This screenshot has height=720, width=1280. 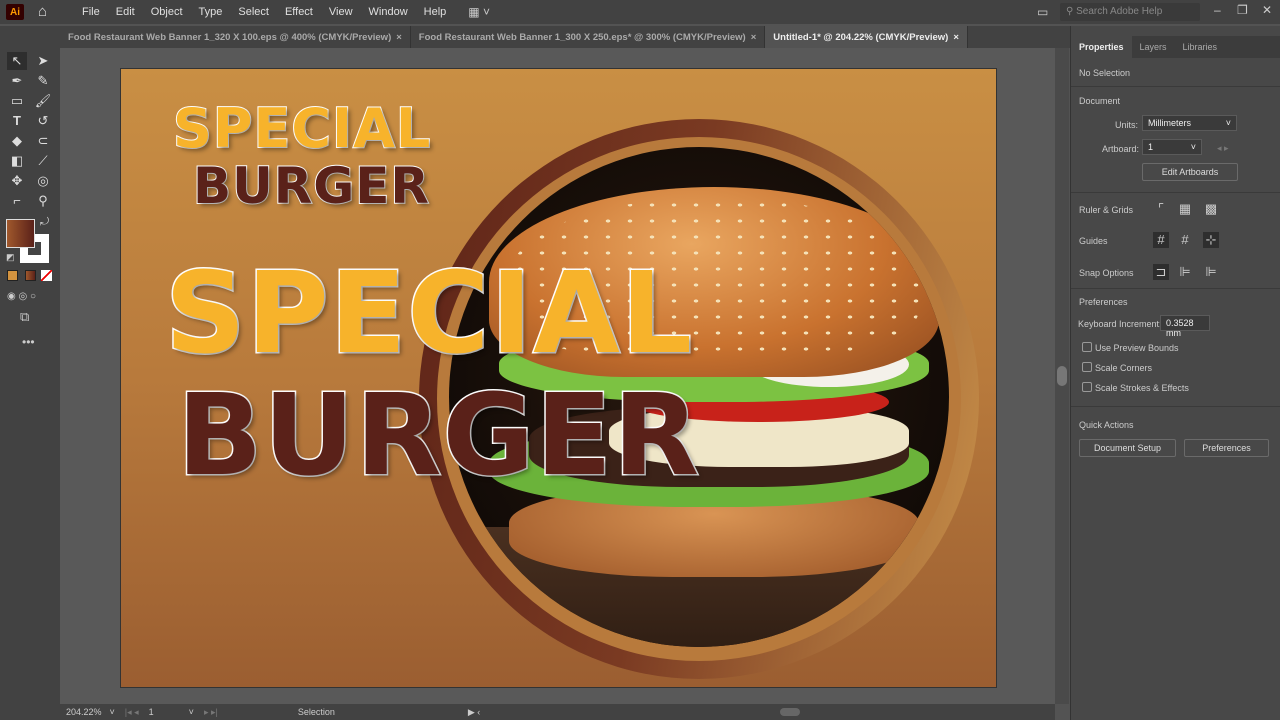 I want to click on minimize-icon: –, so click(x=1217, y=10).